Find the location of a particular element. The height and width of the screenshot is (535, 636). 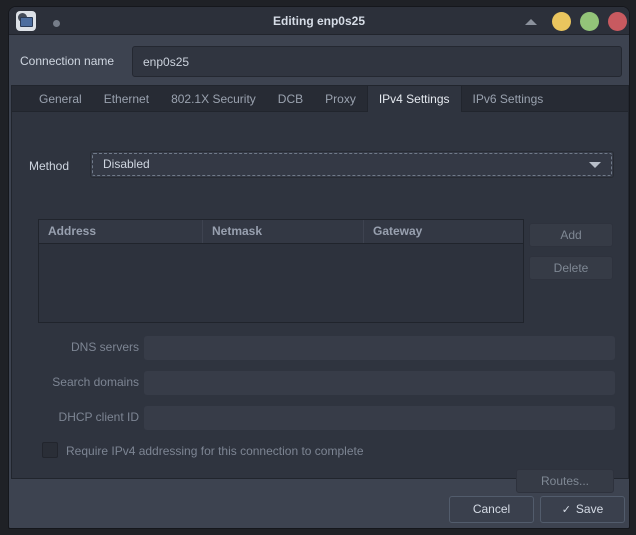

require-ipv4-checkbox is located at coordinates (50, 450).